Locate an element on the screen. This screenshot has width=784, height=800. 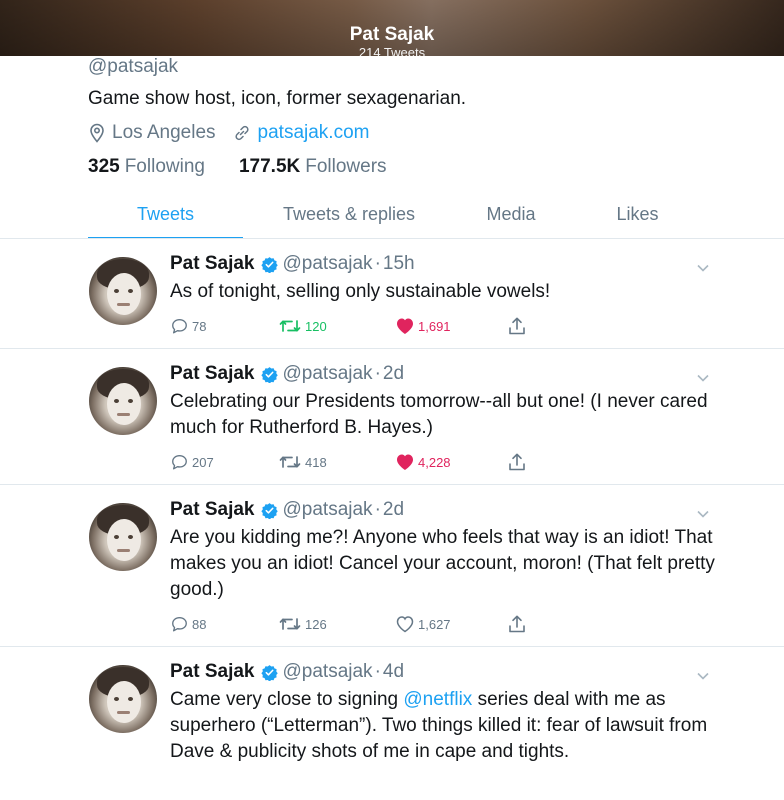
tweet-header: Pat Sajak @patsajak · 15h is located at coordinates (292, 264).